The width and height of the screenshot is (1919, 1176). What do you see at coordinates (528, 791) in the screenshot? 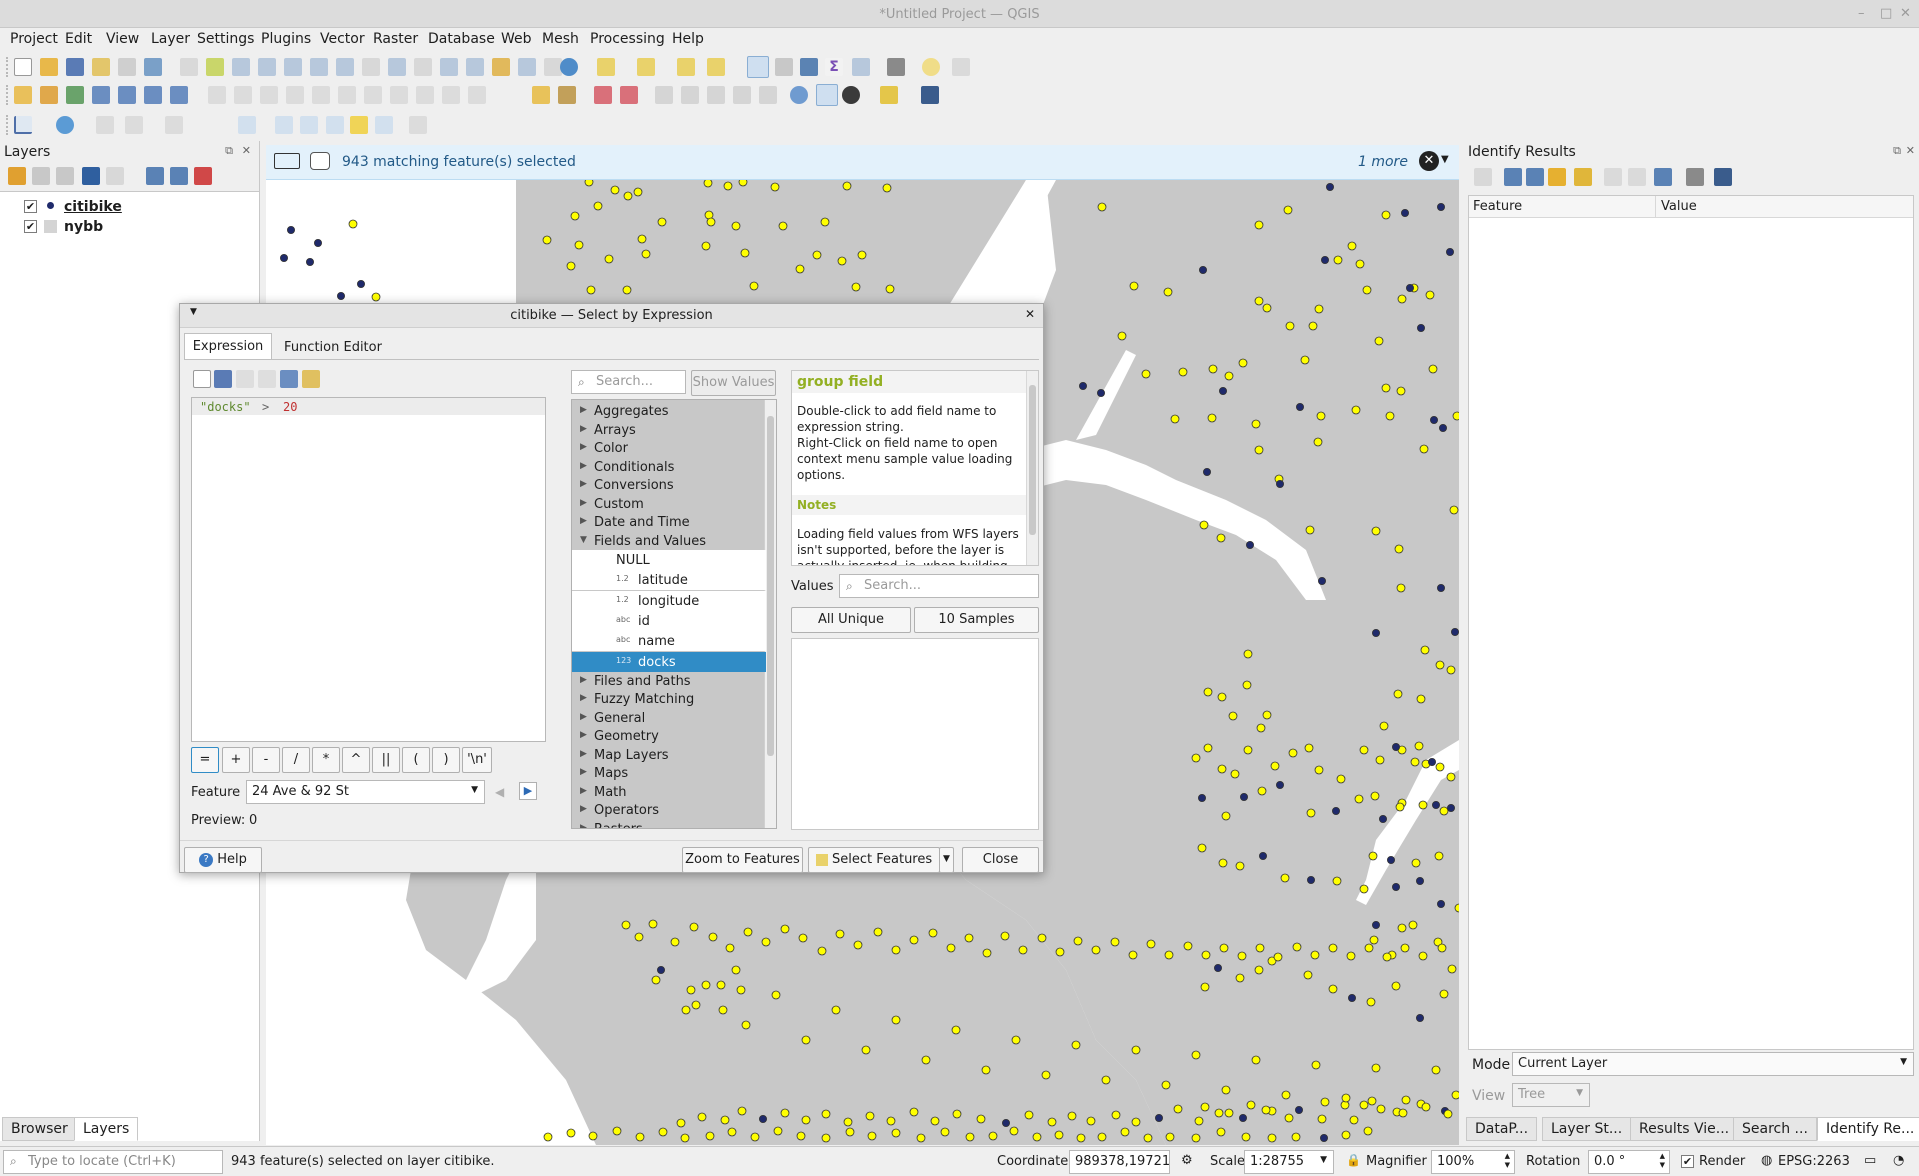
I see `next-feature-icon: ▶` at bounding box center [528, 791].